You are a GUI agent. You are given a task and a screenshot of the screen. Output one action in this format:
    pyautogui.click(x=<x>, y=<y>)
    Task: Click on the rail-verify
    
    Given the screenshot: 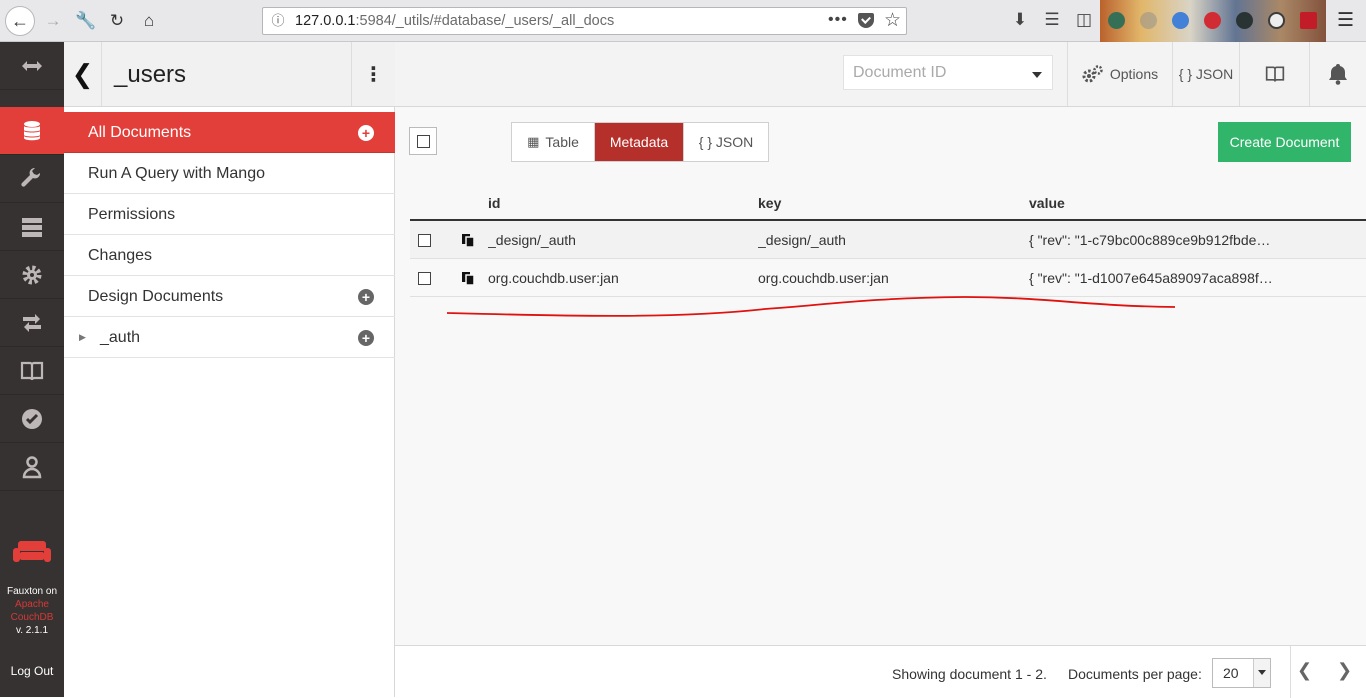 What is the action you would take?
    pyautogui.click(x=32, y=419)
    